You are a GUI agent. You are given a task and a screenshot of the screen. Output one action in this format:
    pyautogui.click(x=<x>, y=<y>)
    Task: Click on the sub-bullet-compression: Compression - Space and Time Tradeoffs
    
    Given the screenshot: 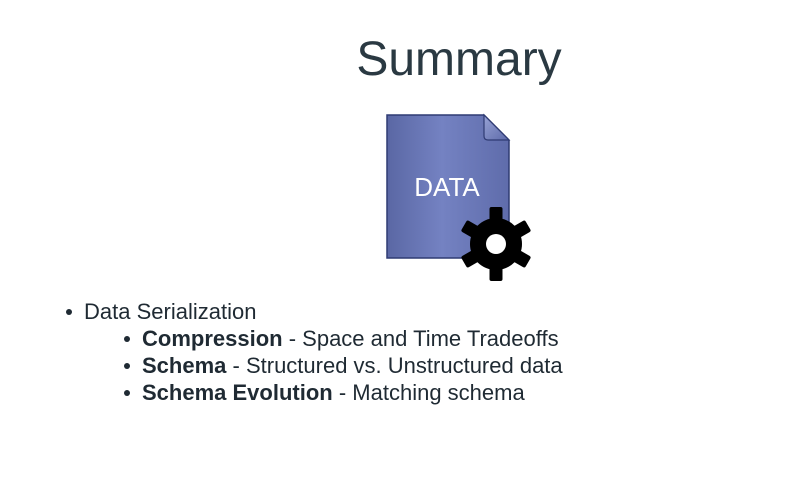 What is the action you would take?
    pyautogui.click(x=340, y=338)
    